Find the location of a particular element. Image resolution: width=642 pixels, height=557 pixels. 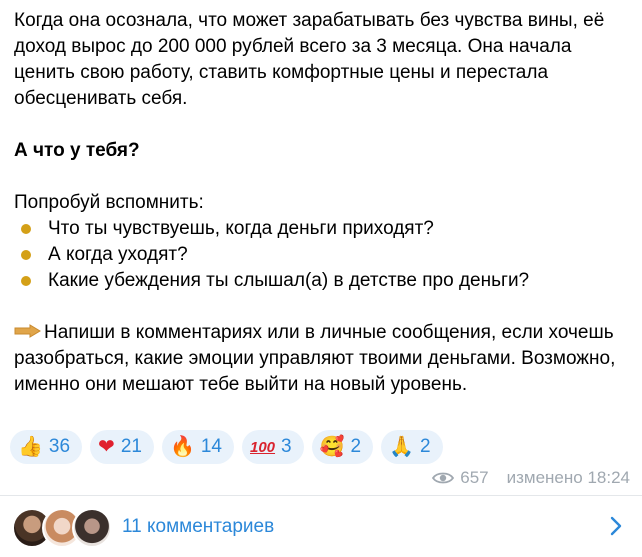

reaction-count: 21 is located at coordinates (131, 446).